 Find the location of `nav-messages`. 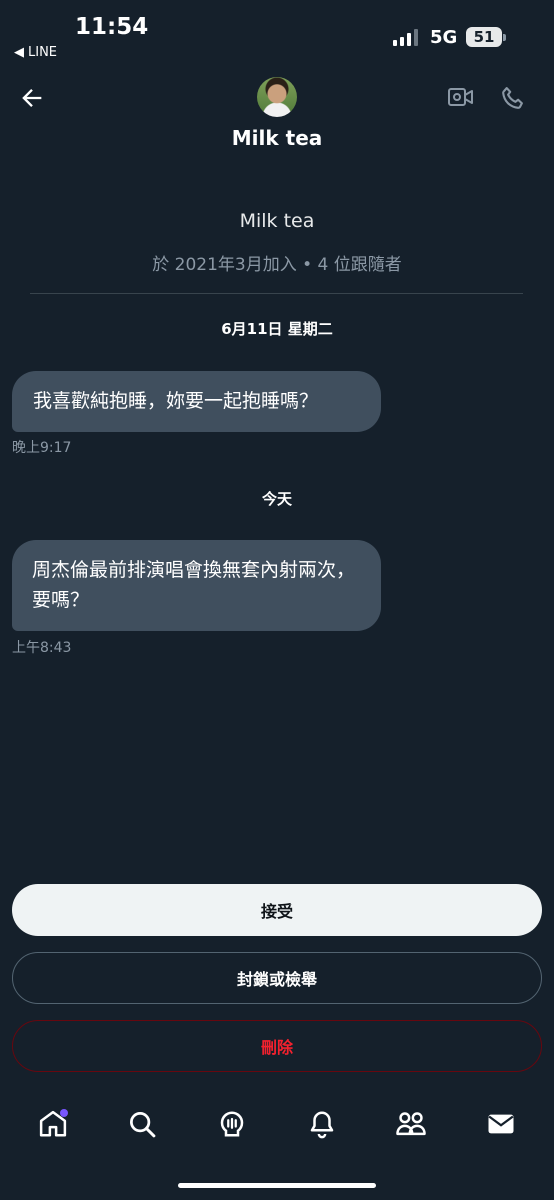

nav-messages is located at coordinates (501, 1124).